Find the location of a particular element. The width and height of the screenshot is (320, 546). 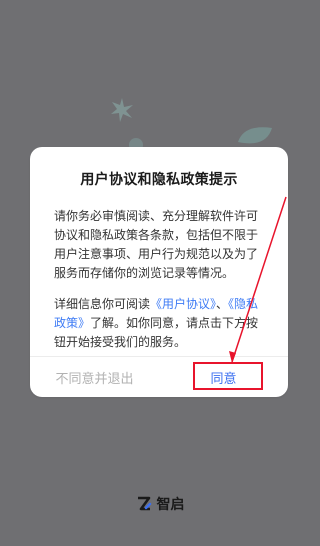

annotation-highlight-box is located at coordinates (228, 376).